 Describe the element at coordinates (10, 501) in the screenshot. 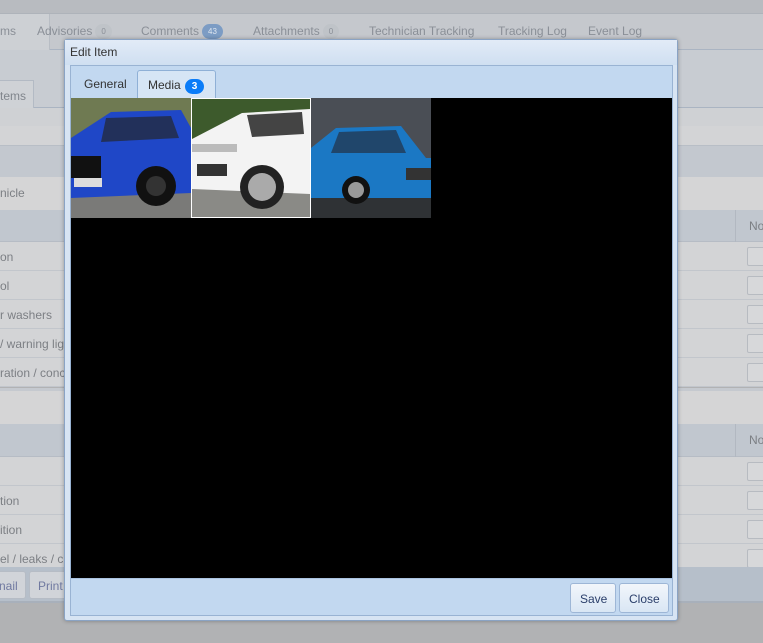

I see `row-label: tion` at that location.